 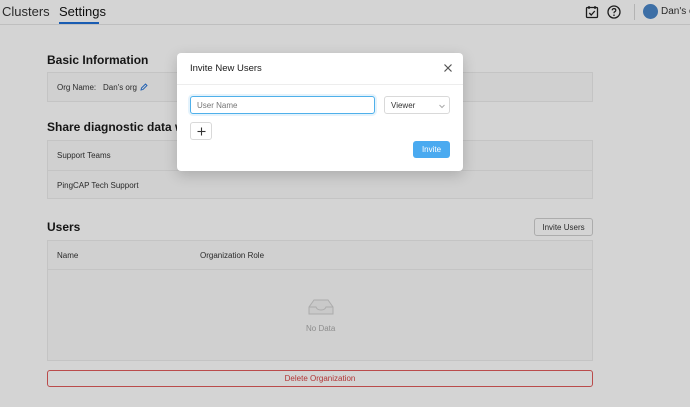 I want to click on role-select-value: Viewer, so click(x=403, y=105).